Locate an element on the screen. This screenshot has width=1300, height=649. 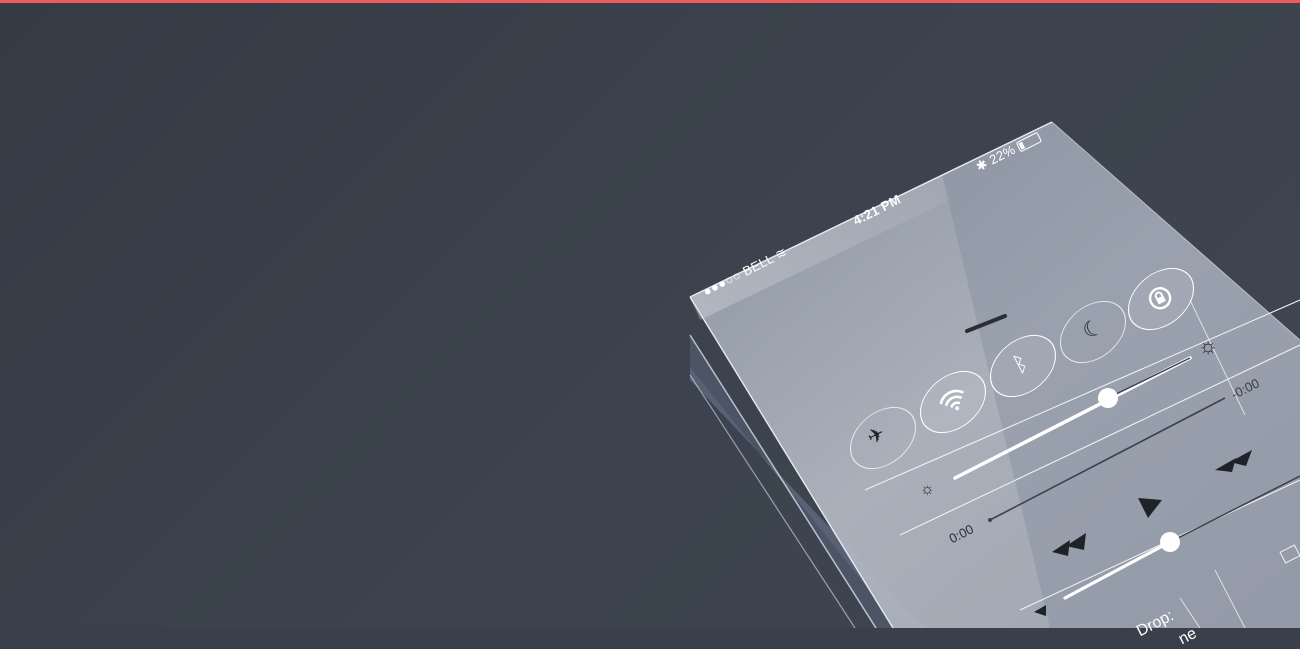
airplay-icon is located at coordinates (1289, 554).